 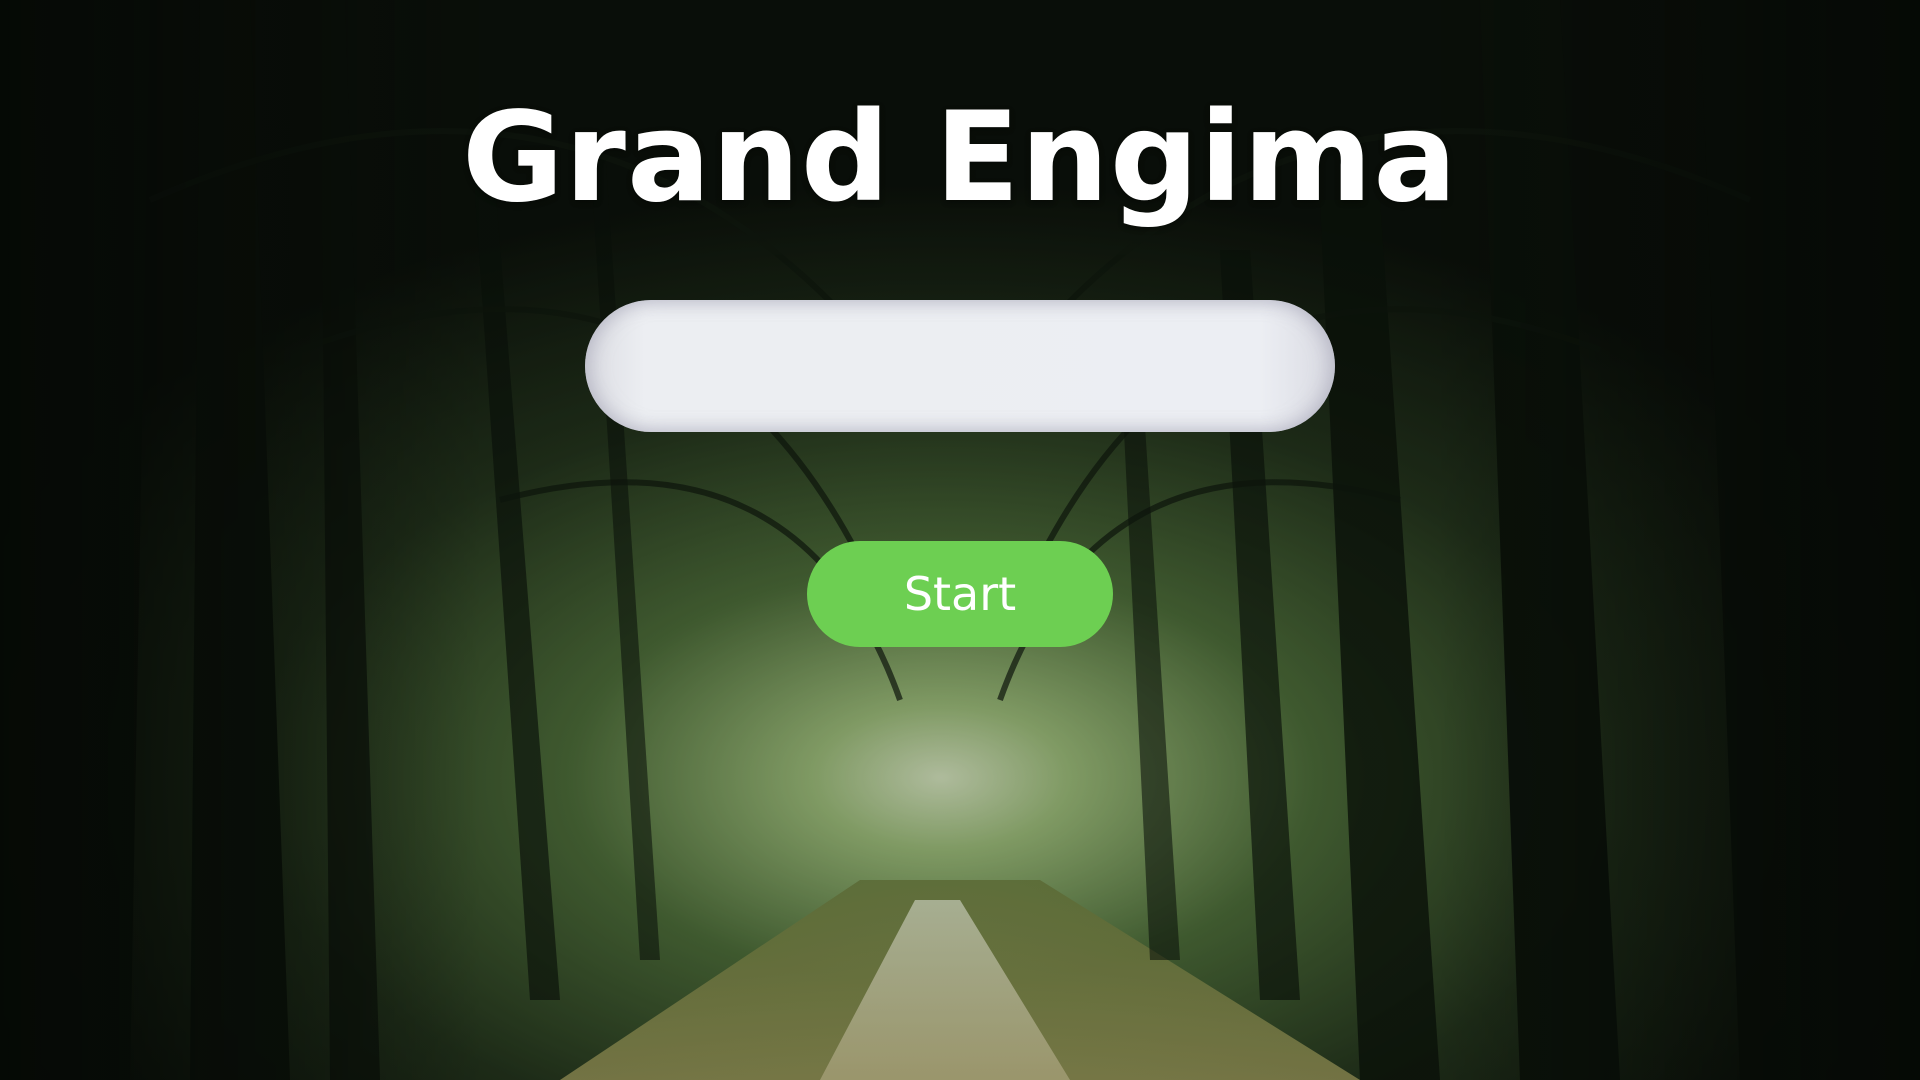 I want to click on start-button: Start, so click(x=960, y=594).